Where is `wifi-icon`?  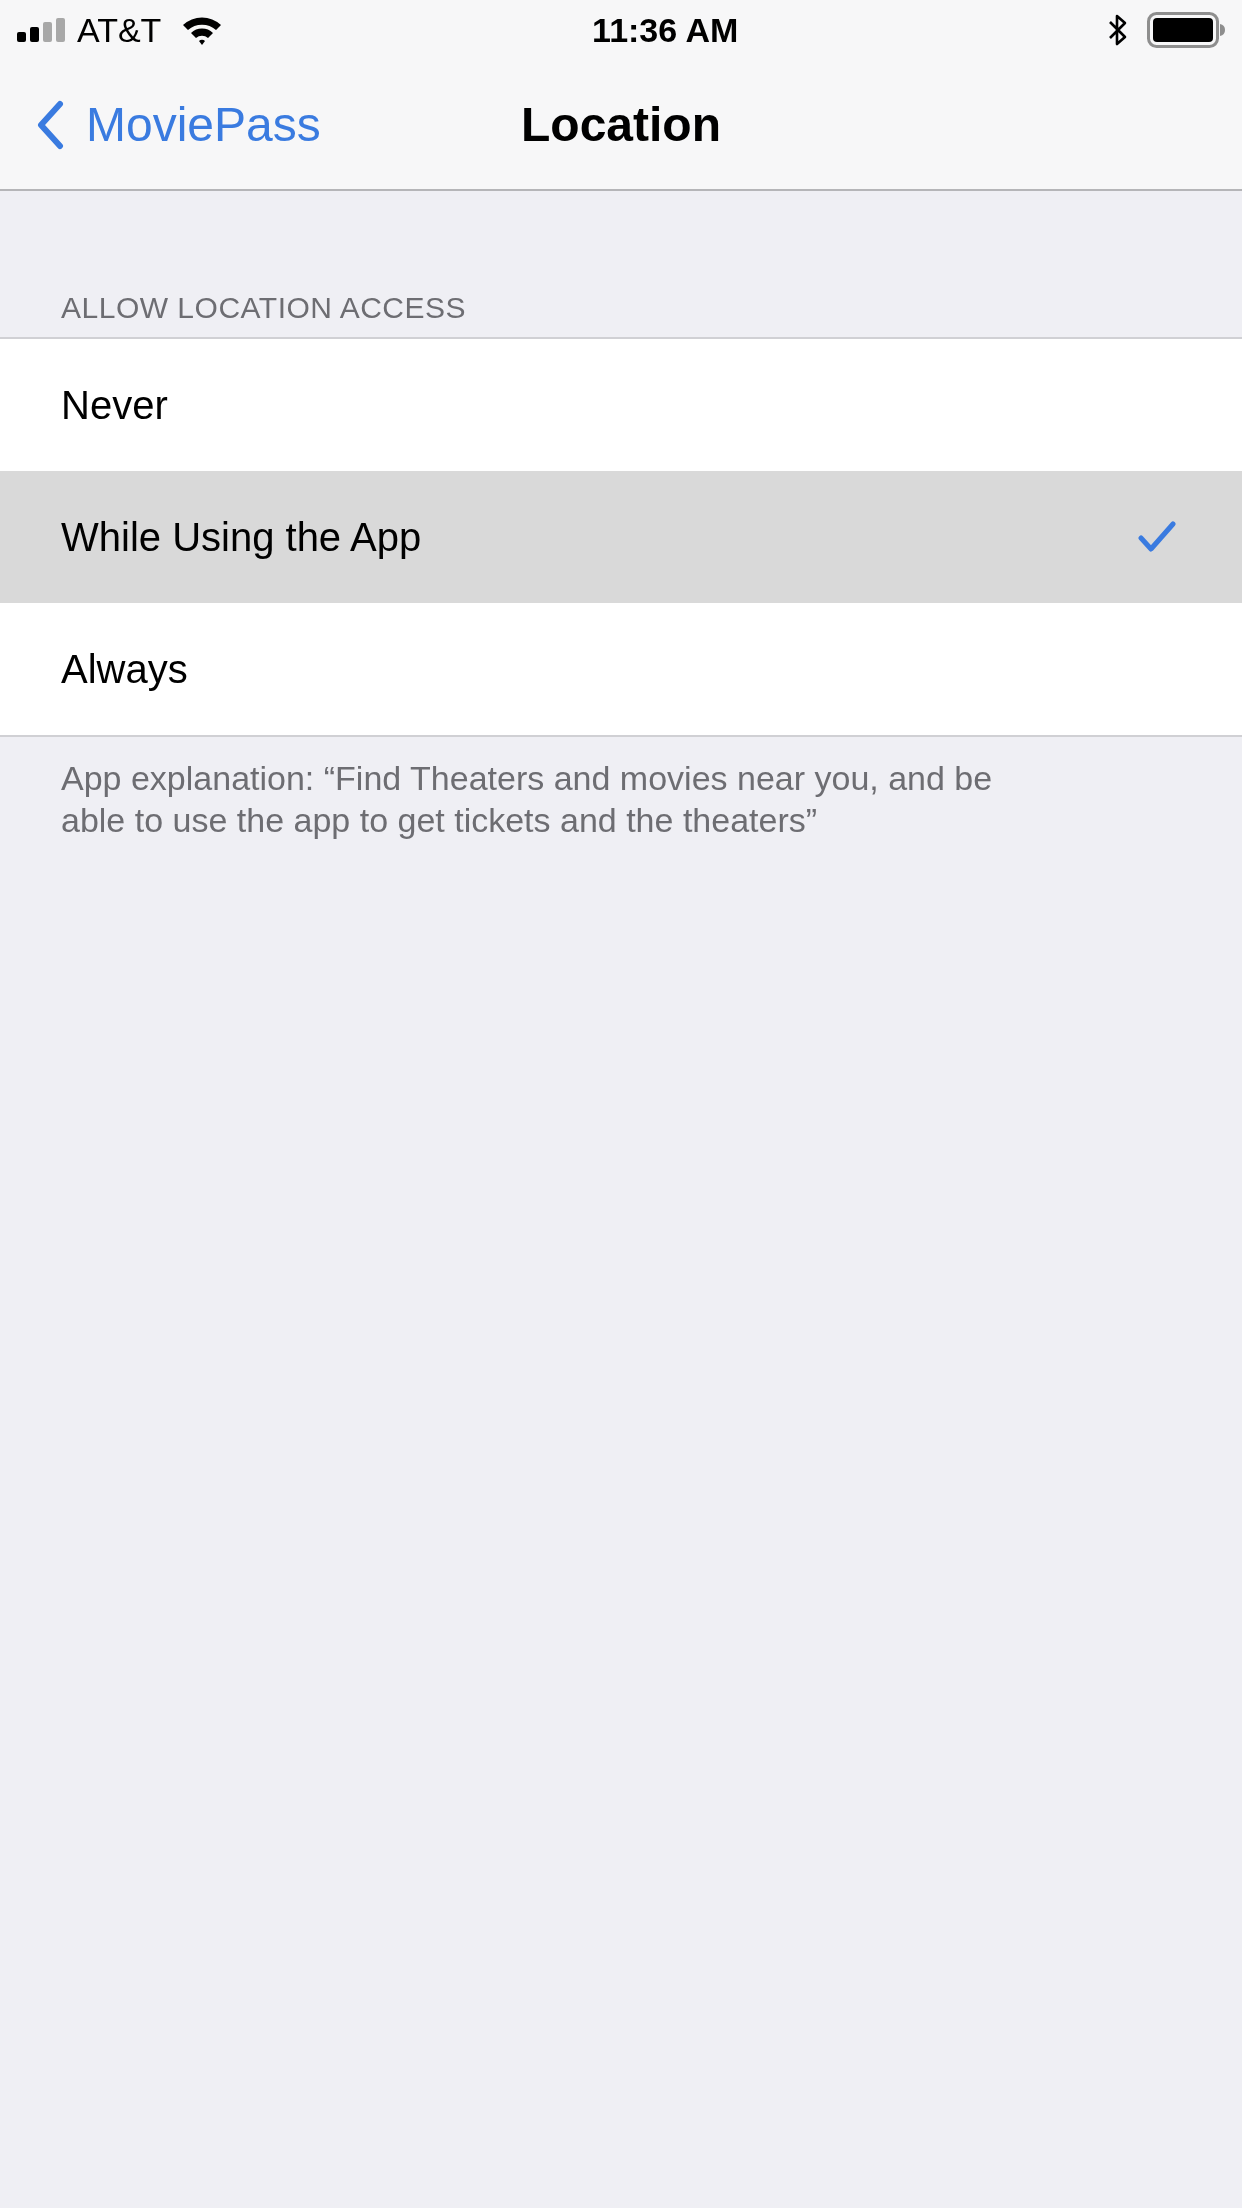 wifi-icon is located at coordinates (202, 30).